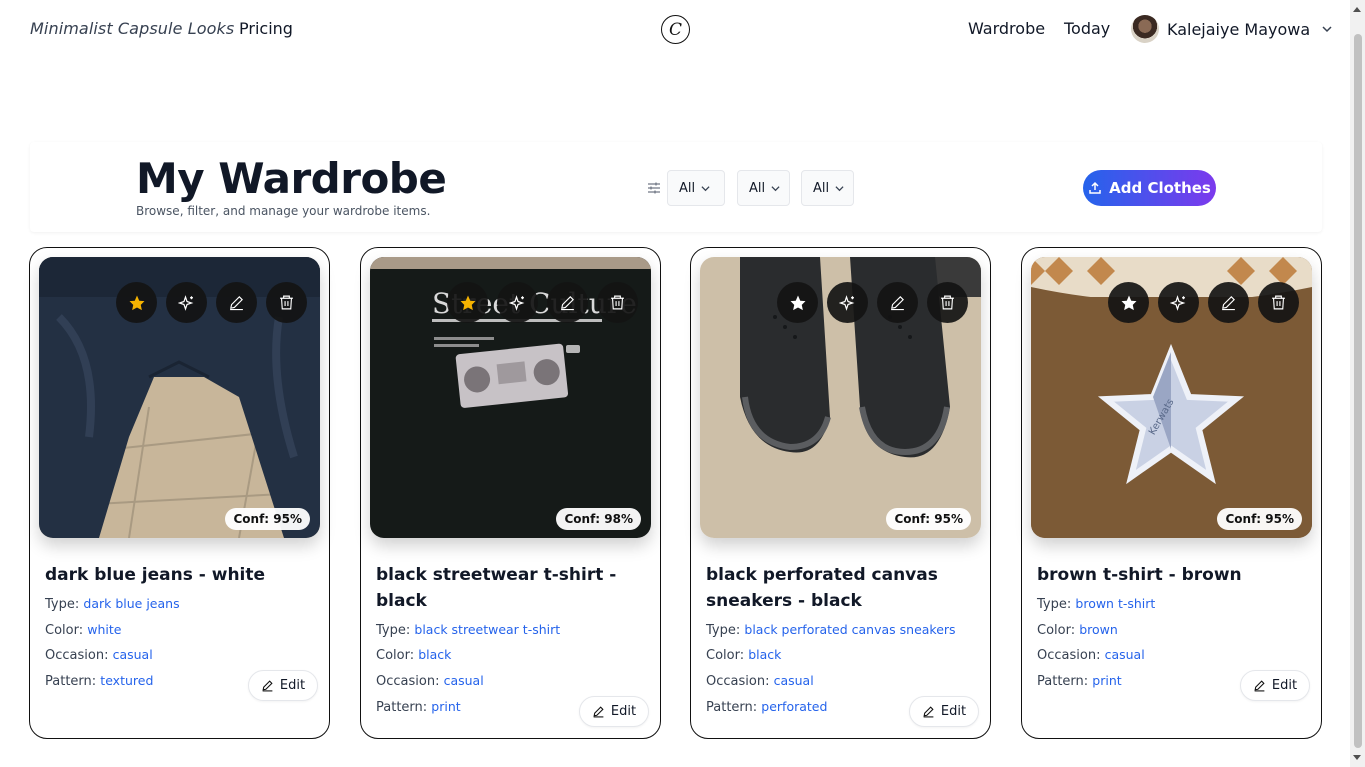 The height and width of the screenshot is (767, 1365). I want to click on scrollbar, so click(1357, 383).